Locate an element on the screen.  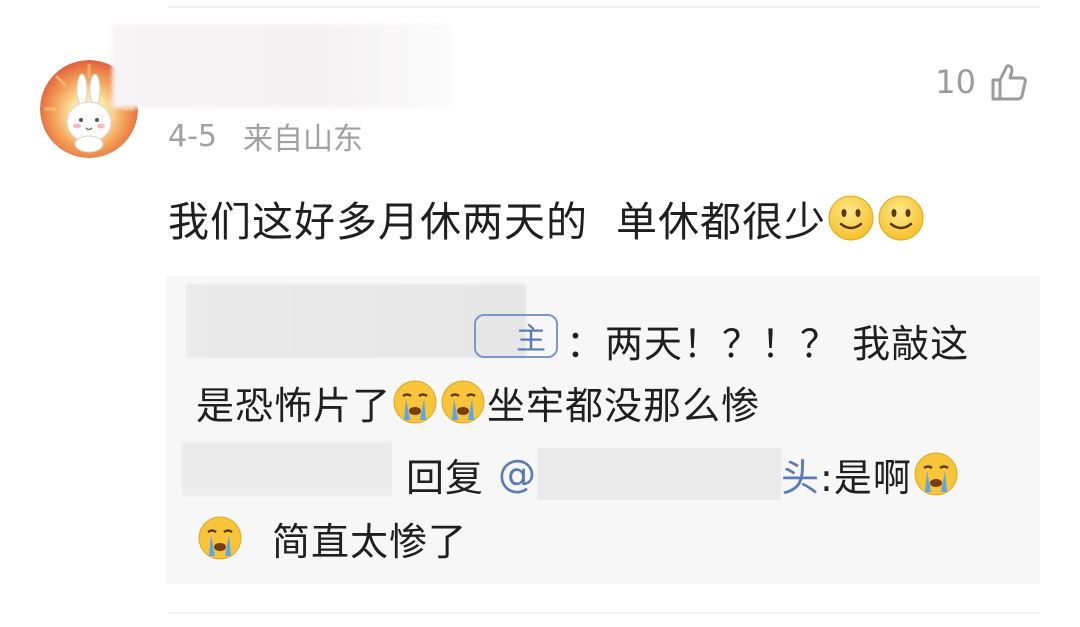
bottom-divider is located at coordinates (604, 613).